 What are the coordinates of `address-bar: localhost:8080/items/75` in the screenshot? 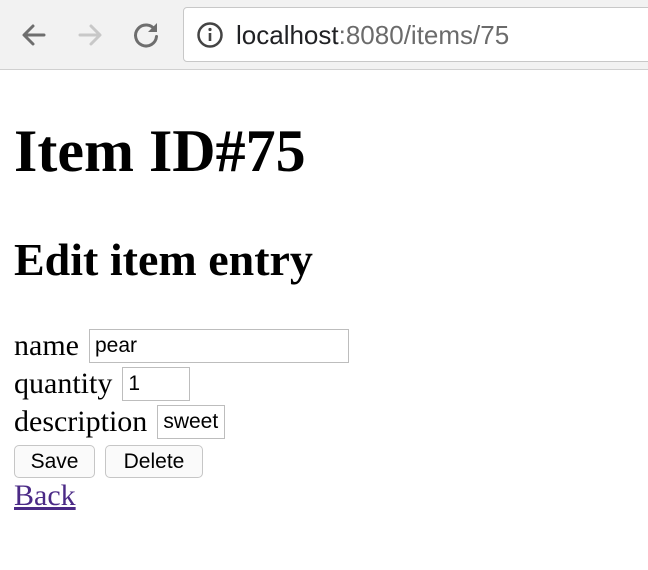 It's located at (415, 34).